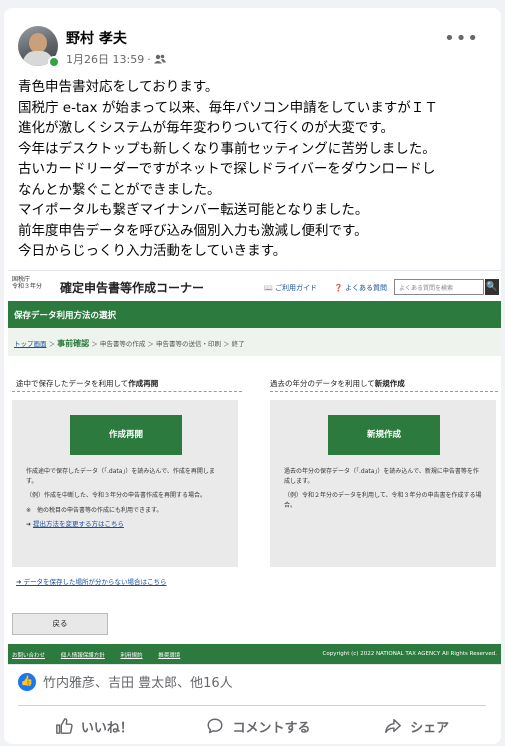  I want to click on new-create-button: 新規作成, so click(384, 435).